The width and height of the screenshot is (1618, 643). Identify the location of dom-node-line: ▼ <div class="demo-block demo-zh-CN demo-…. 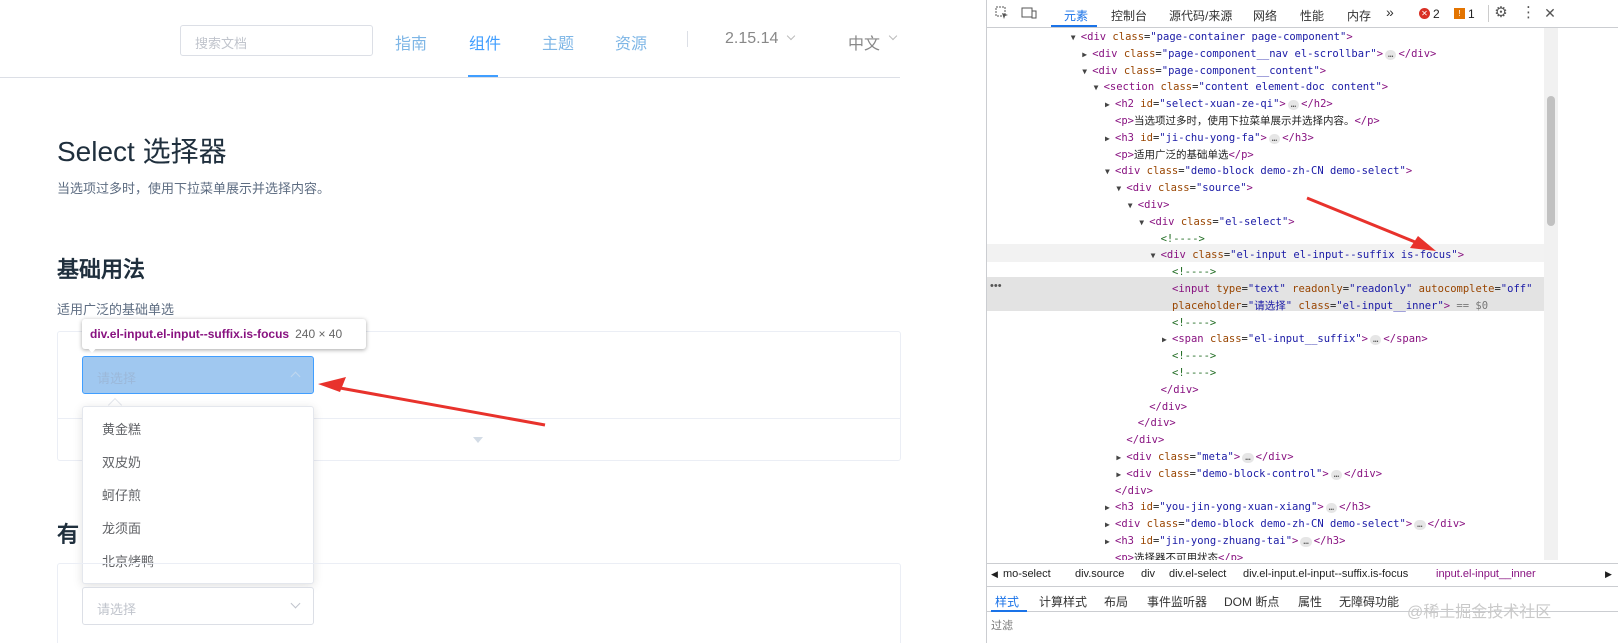
(1258, 171).